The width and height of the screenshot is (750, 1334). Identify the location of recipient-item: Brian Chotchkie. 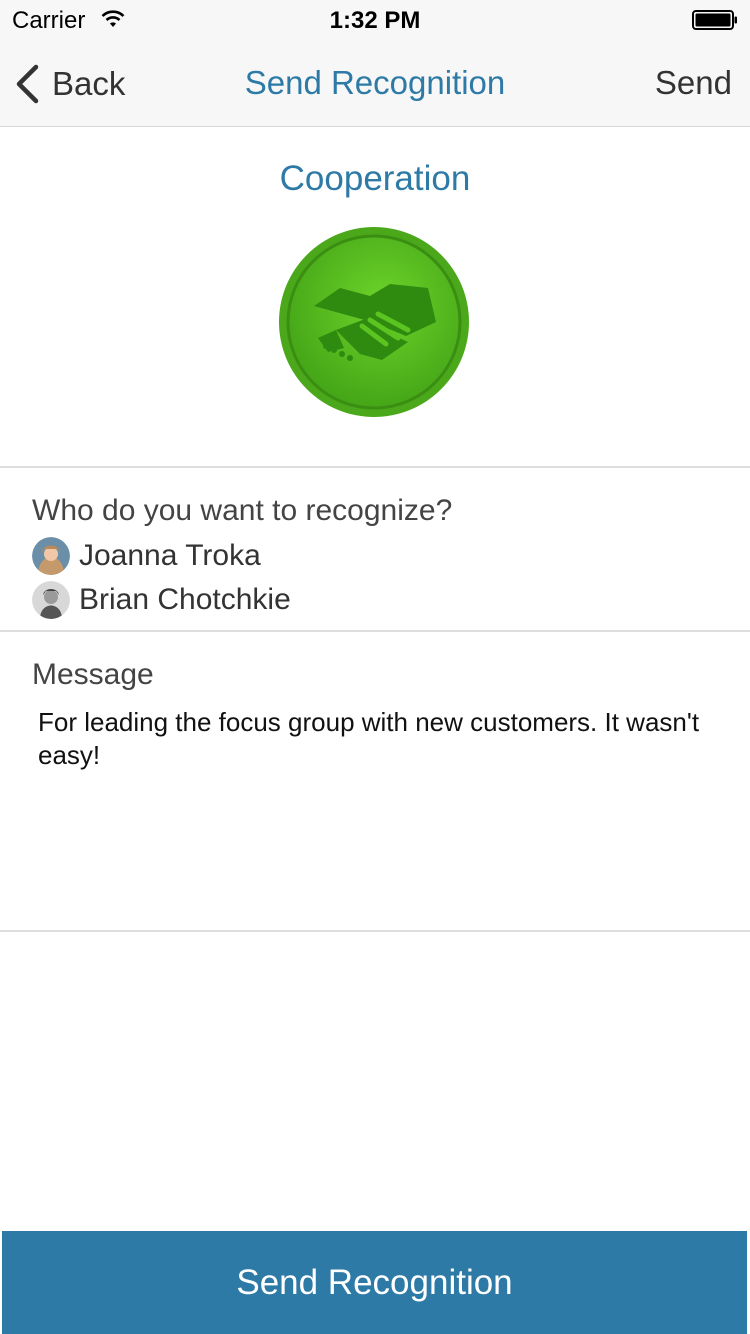
(161, 600).